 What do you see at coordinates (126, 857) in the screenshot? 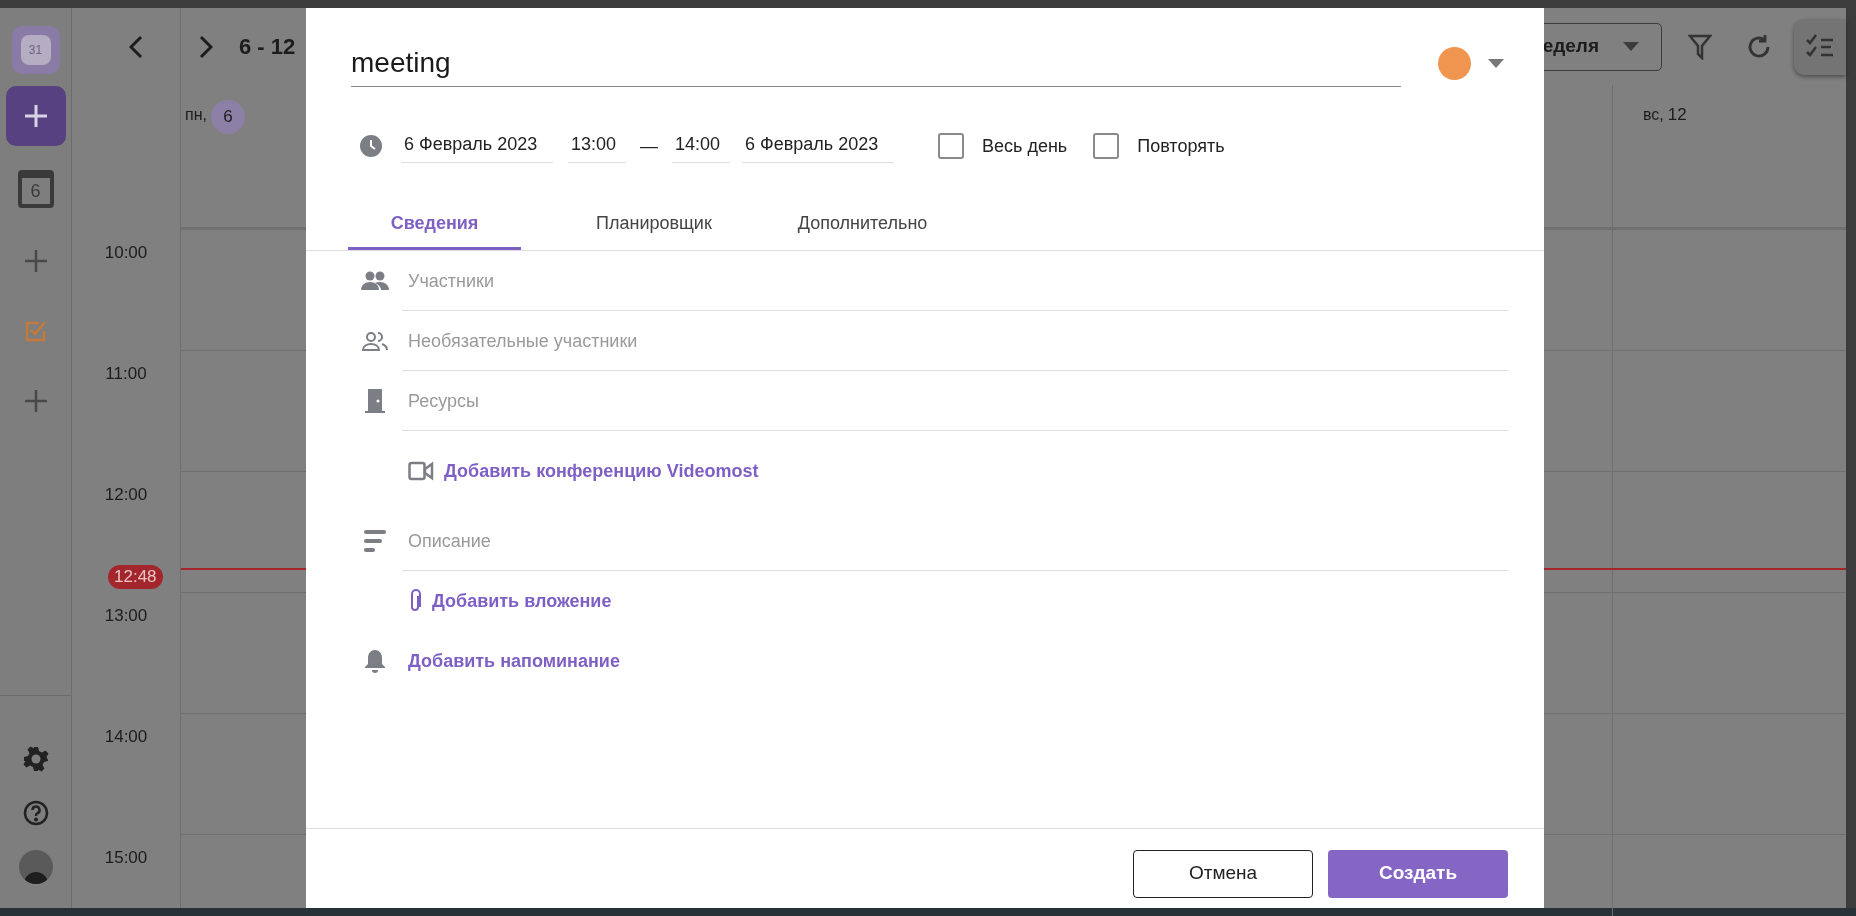
I see `hour-label: 15:00` at bounding box center [126, 857].